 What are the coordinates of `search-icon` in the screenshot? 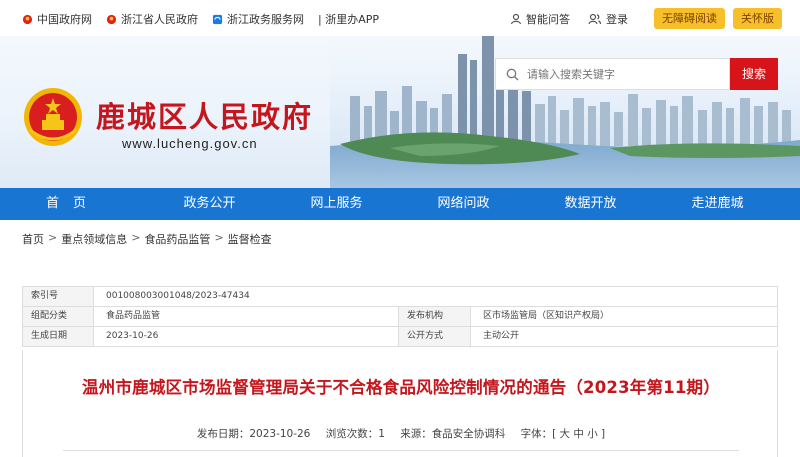 It's located at (512, 74).